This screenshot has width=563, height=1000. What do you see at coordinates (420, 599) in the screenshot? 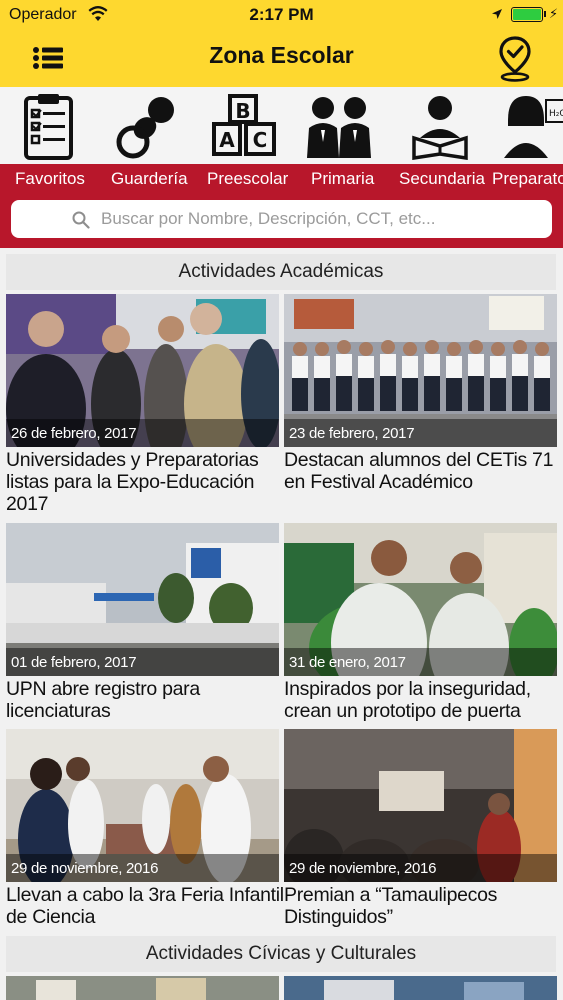
I see `news-photo: 31 de enero, 2017` at bounding box center [420, 599].